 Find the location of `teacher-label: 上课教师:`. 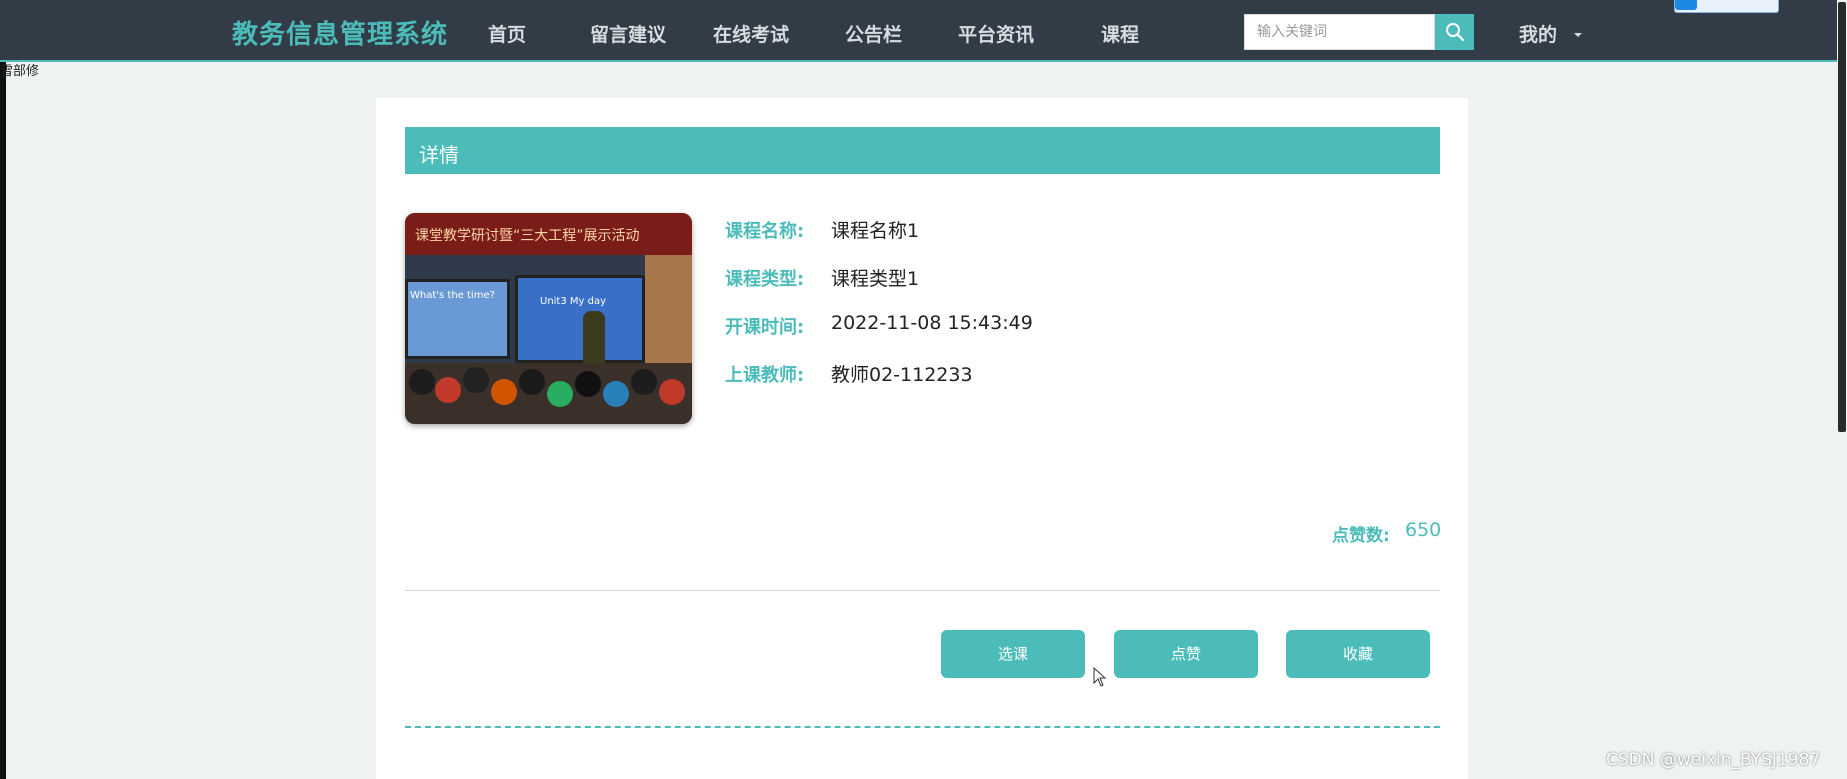

teacher-label: 上课教师: is located at coordinates (765, 375).